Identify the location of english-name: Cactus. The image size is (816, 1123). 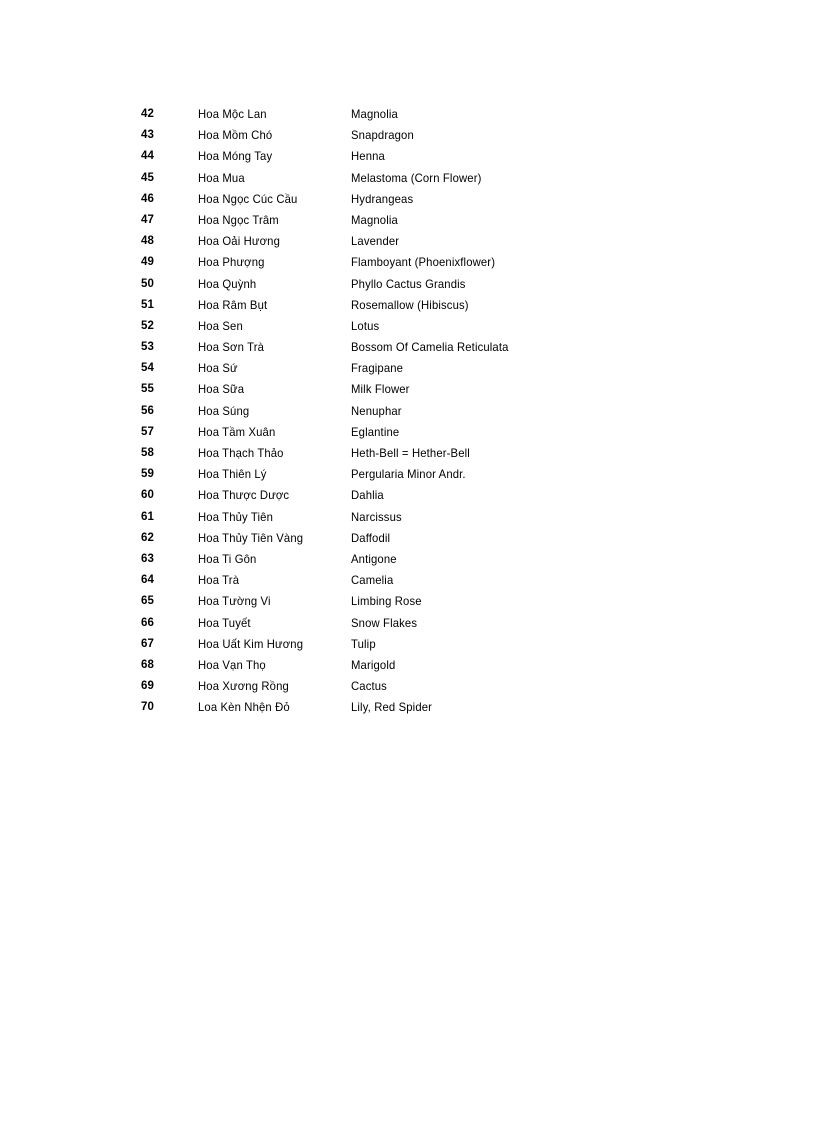
(369, 686).